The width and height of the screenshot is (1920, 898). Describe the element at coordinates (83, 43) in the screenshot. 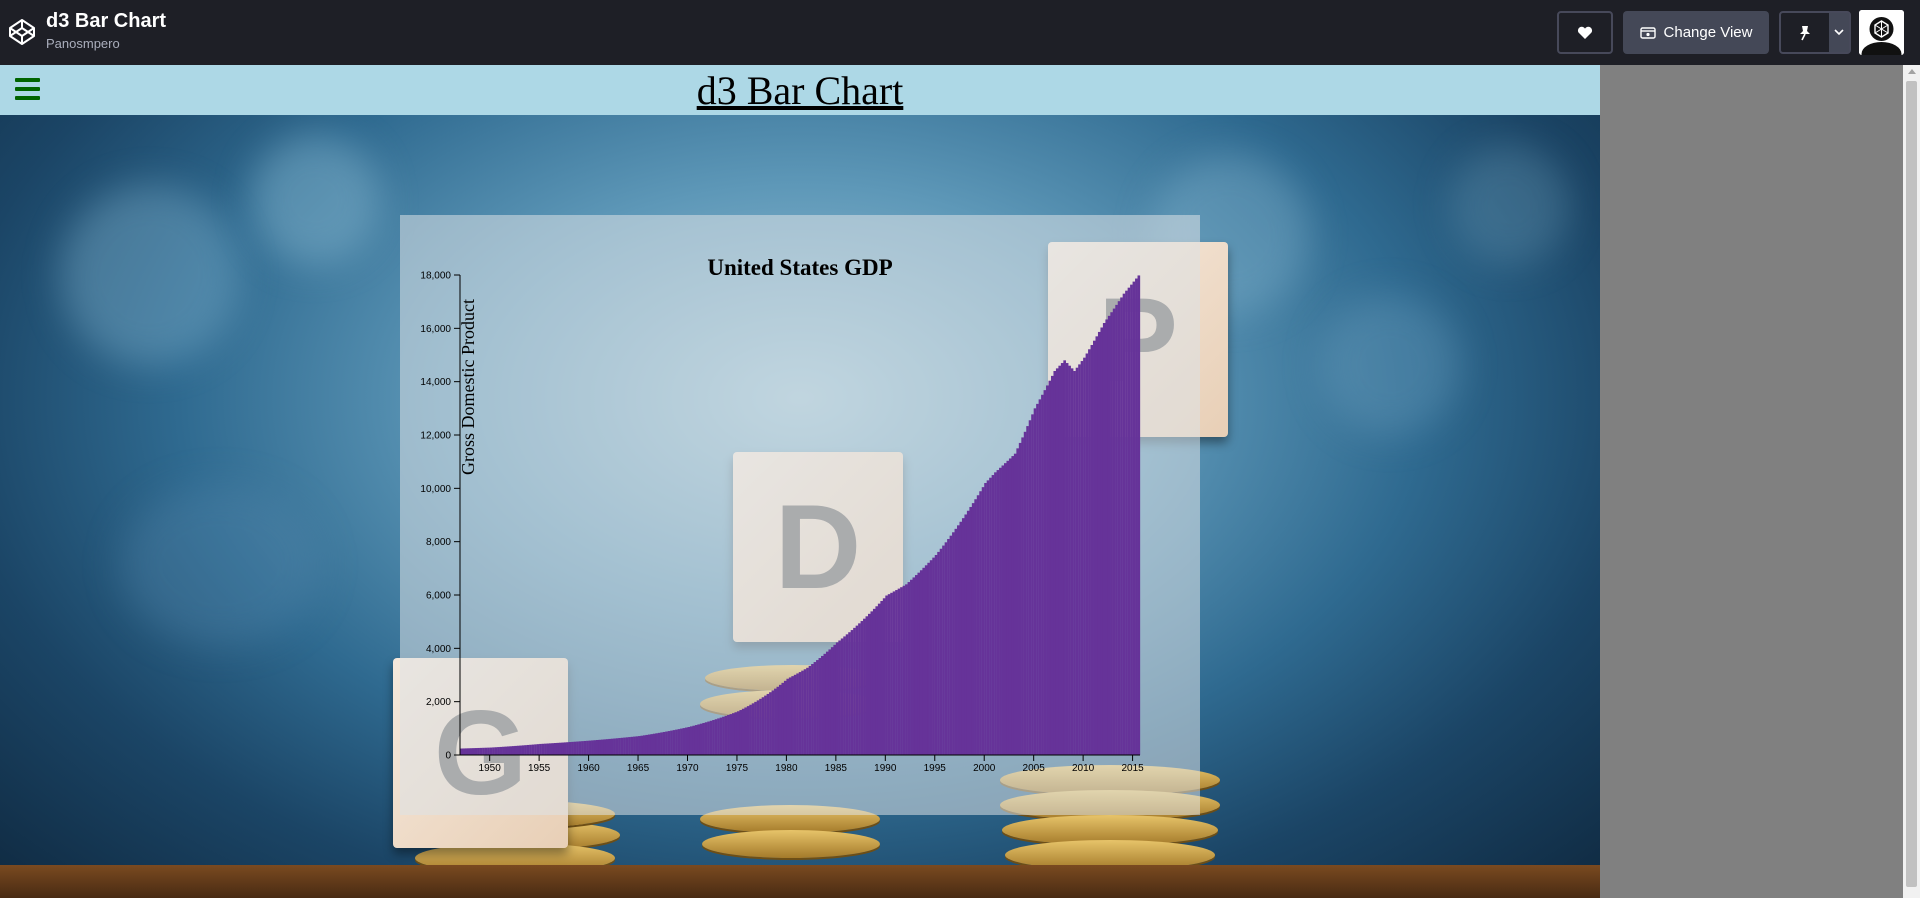

I see `pen-author: Panosmpero` at that location.